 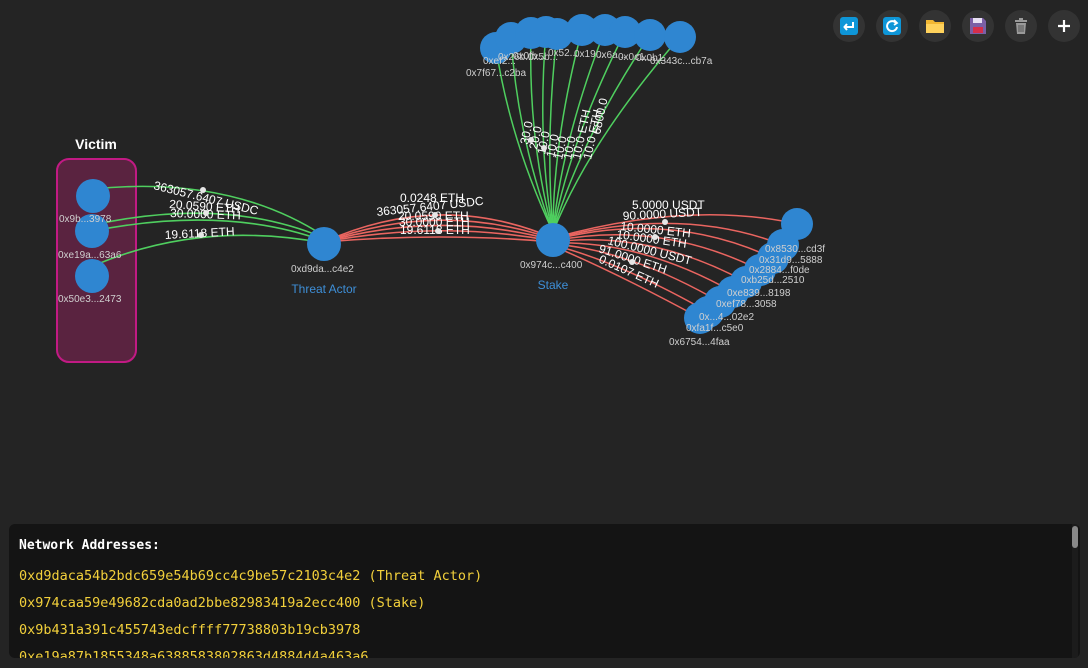 What do you see at coordinates (759, 293) in the screenshot?
I see `node-label-r5: 0xe839...8198` at bounding box center [759, 293].